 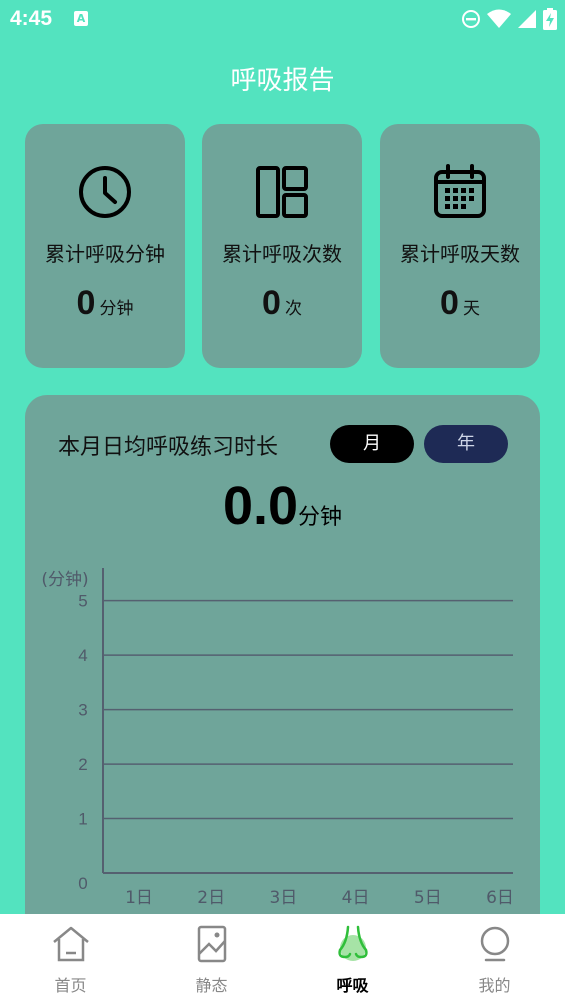 I want to click on stat-label: 累计呼吸分钟, so click(x=105, y=254).